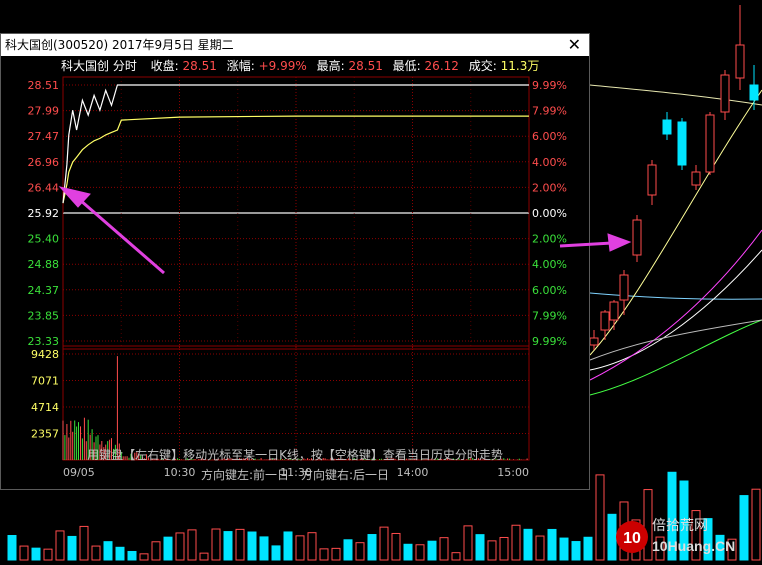 This screenshot has height=565, width=762. Describe the element at coordinates (45, 354) in the screenshot. I see `volume-tick-label: 9428` at that location.